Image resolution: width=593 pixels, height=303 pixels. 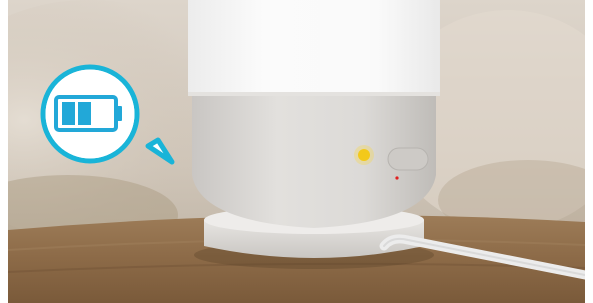 I want to click on battery-badge, so click(x=107, y=114).